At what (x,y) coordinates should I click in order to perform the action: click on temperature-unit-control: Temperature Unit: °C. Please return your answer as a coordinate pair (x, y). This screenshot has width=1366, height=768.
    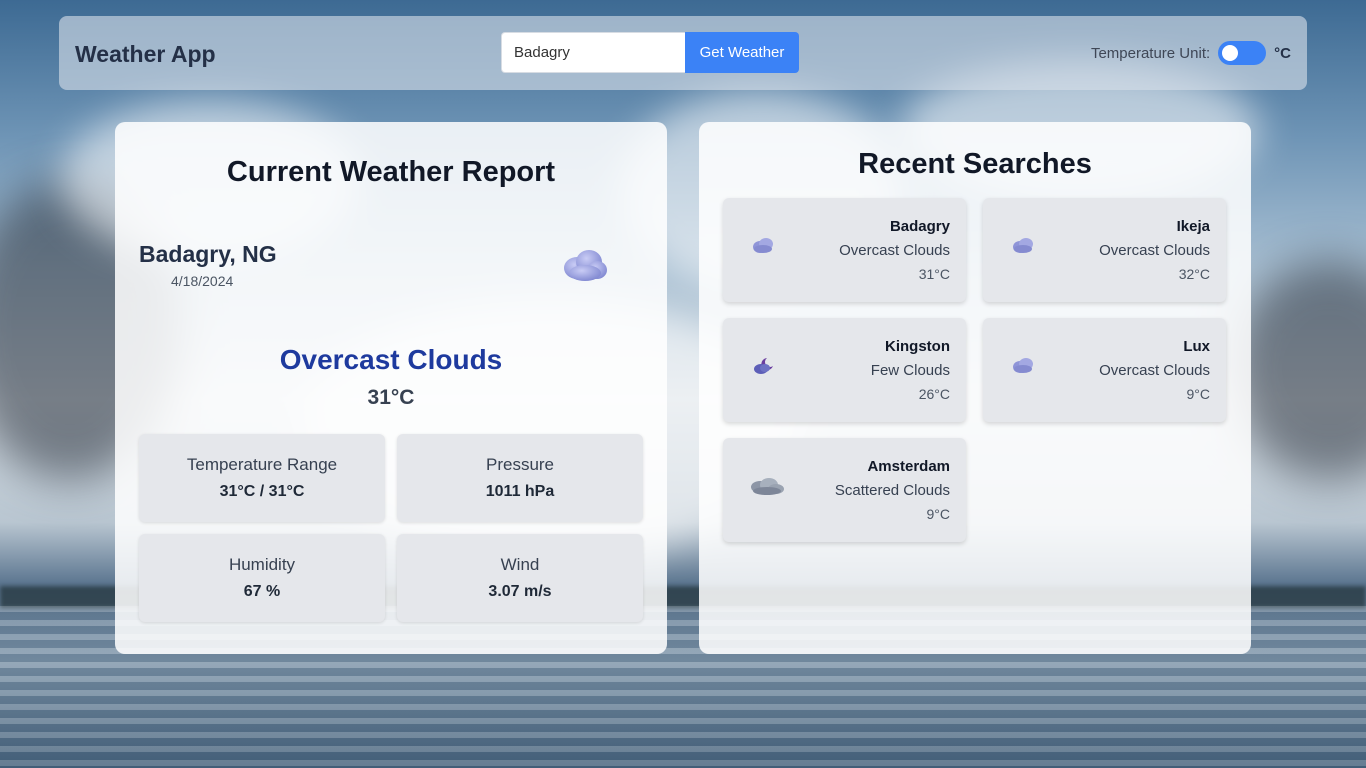
    Looking at the image, I should click on (1191, 53).